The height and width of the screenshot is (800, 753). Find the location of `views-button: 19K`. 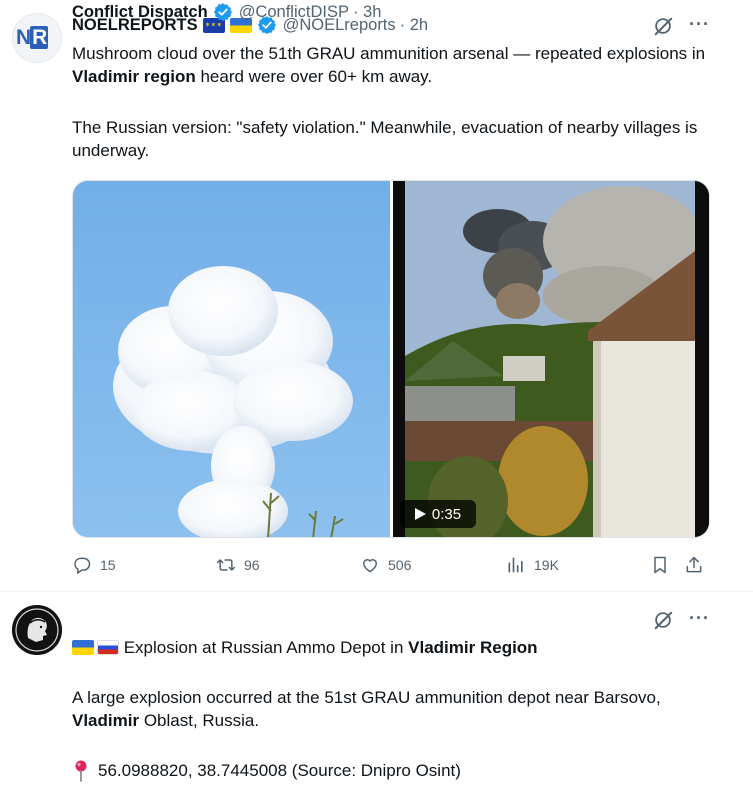

views-button: 19K is located at coordinates (532, 565).